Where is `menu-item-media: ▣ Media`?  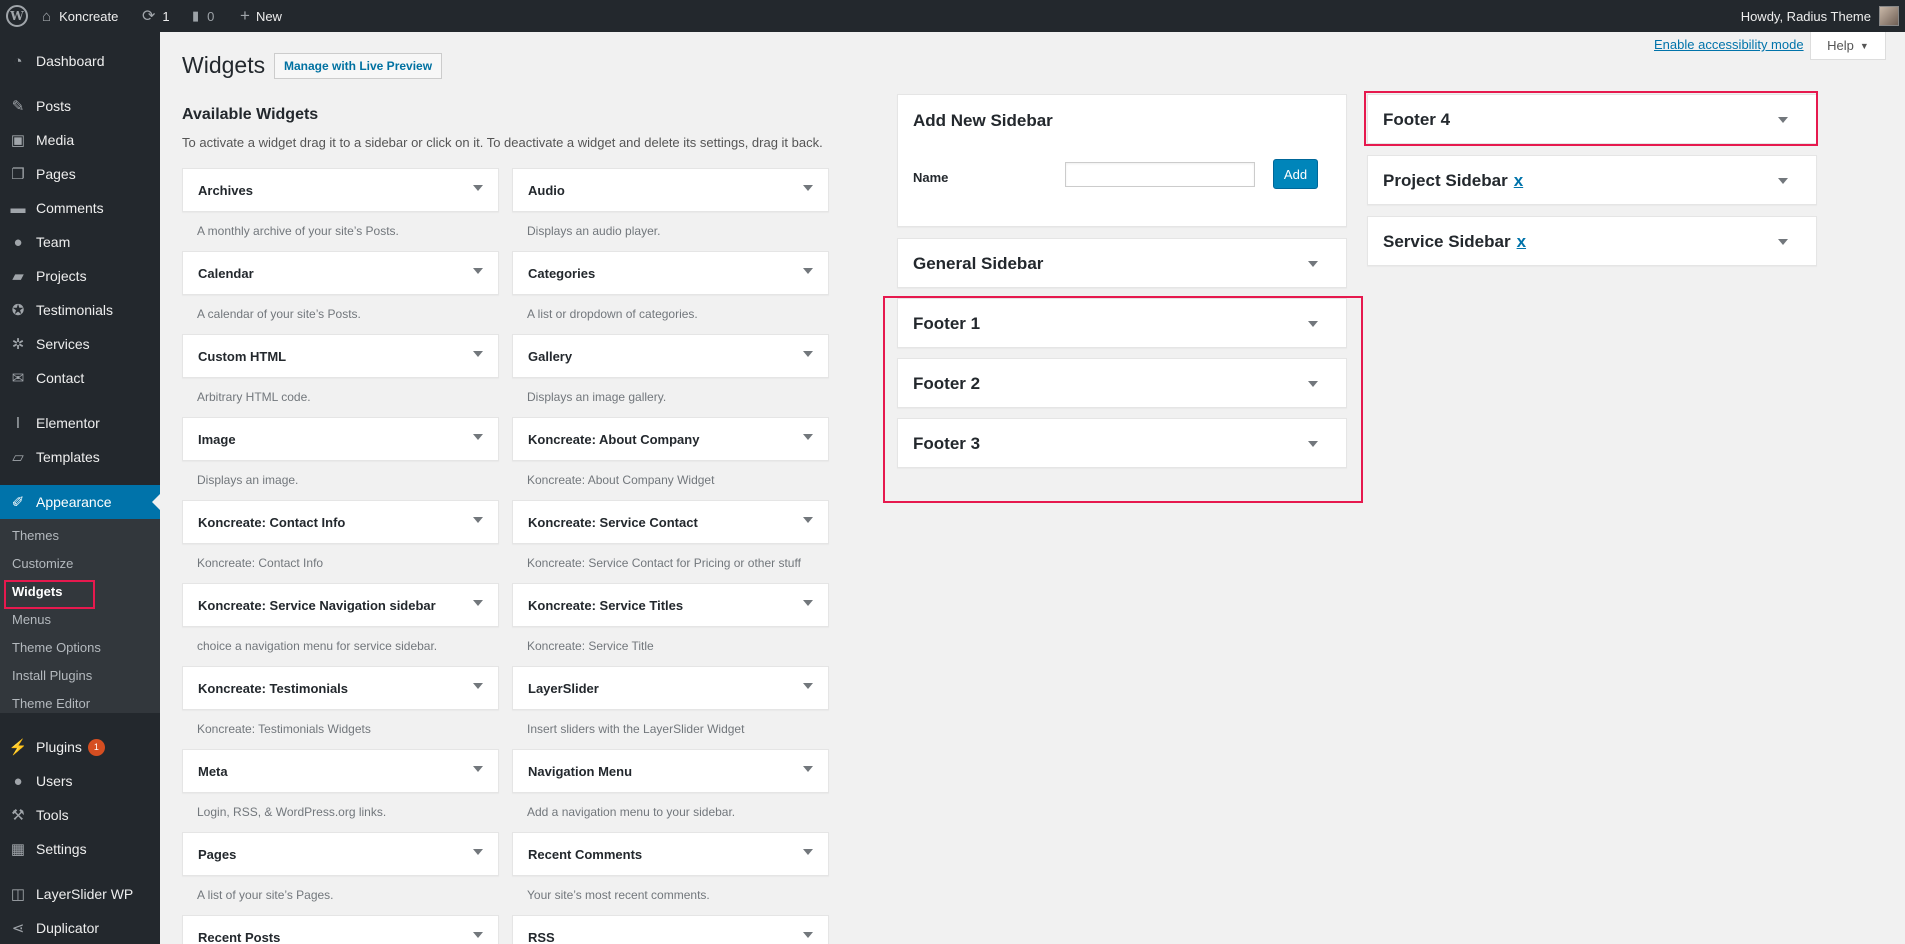
menu-item-media: ▣ Media is located at coordinates (80, 140).